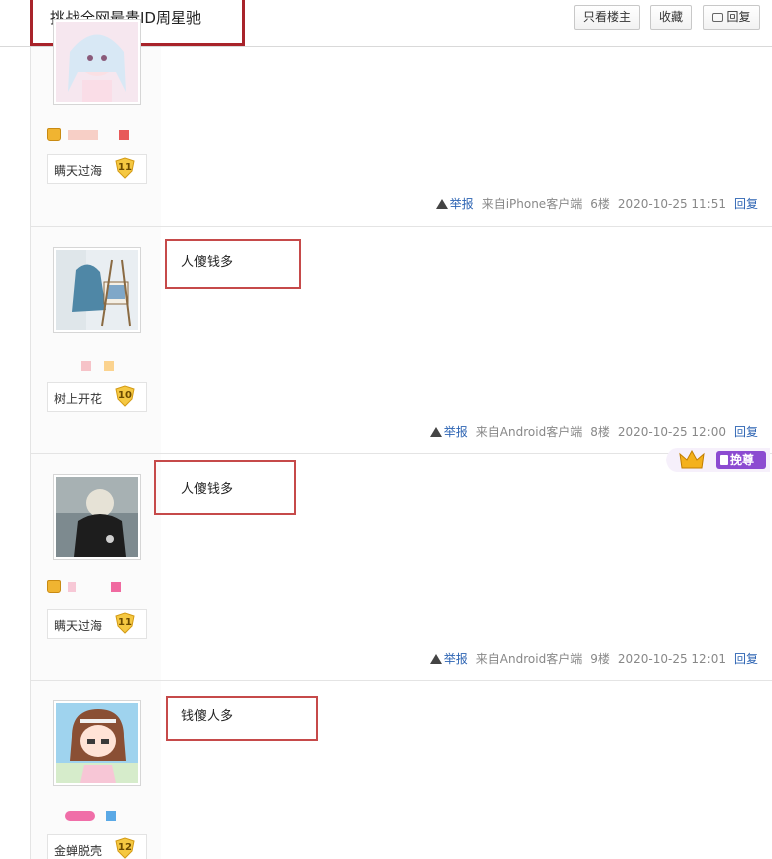 The width and height of the screenshot is (772, 859). I want to click on heart-icon, so click(80, 815).